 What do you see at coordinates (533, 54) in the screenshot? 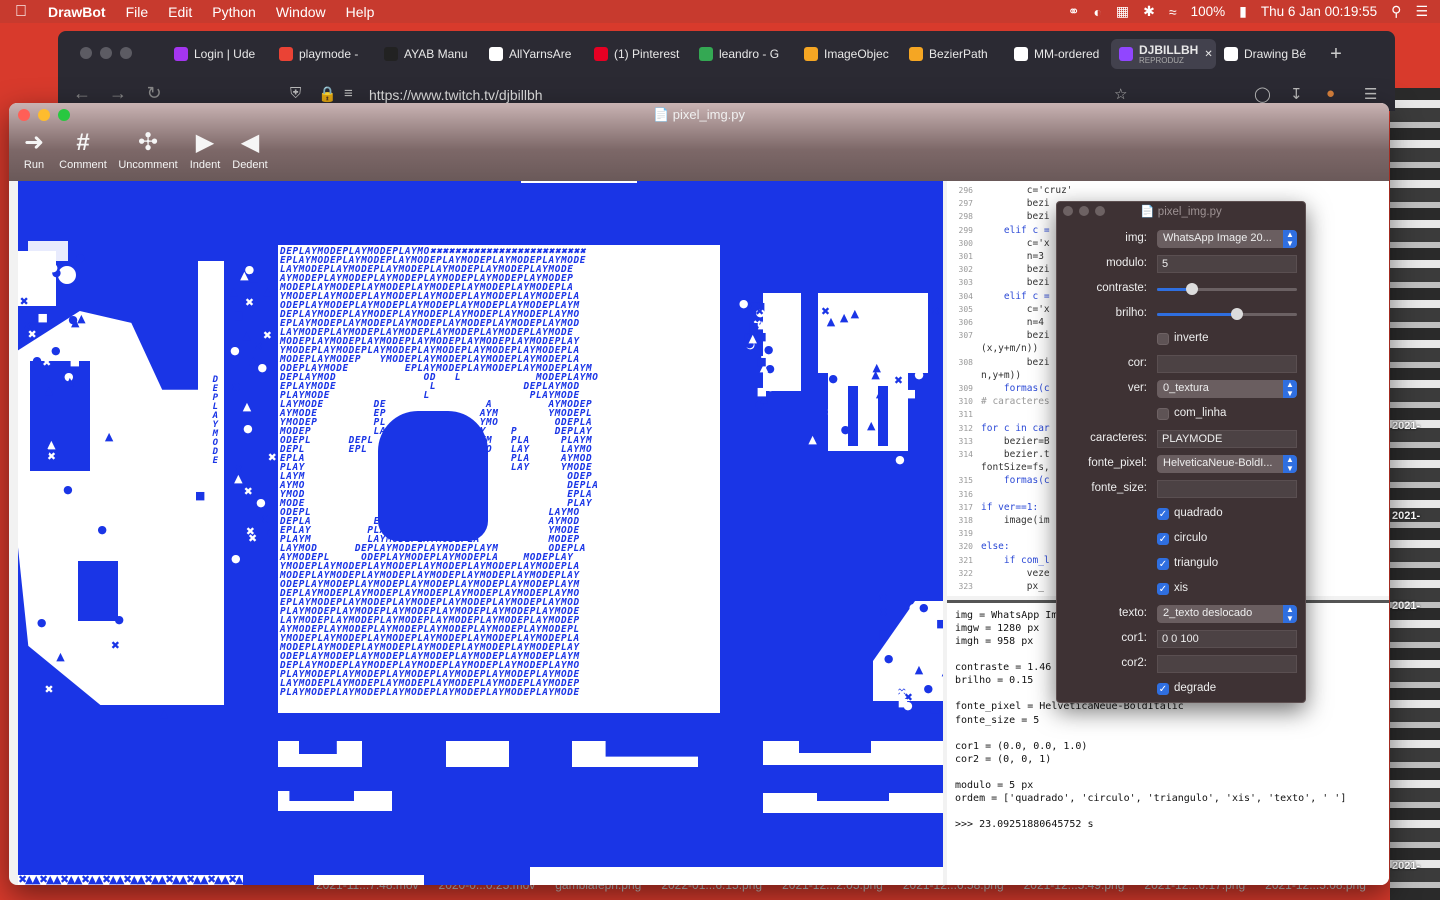
I see `browser-tab: AllYarnsAre` at bounding box center [533, 54].